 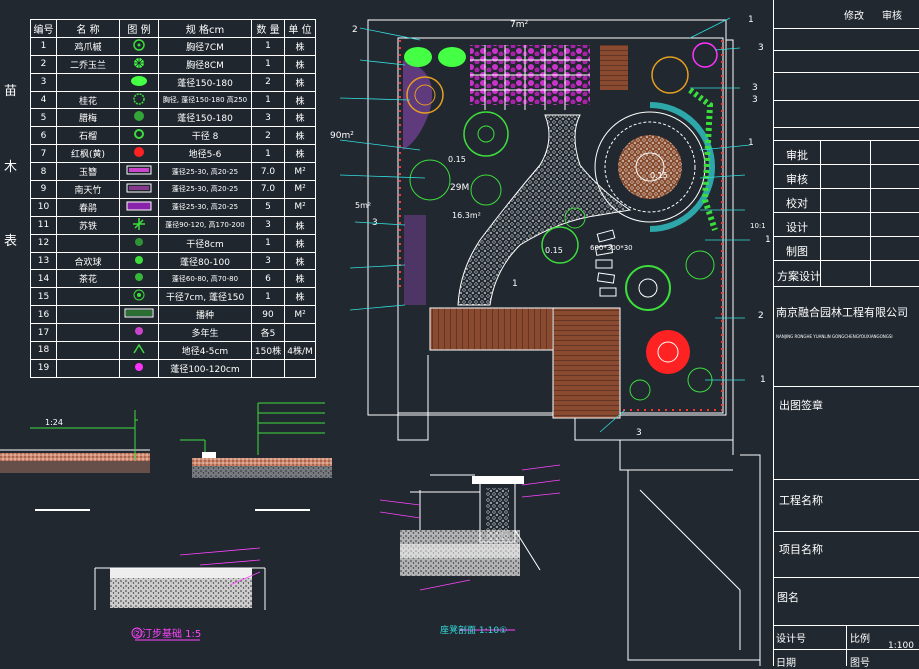 What do you see at coordinates (788, 597) in the screenshot?
I see `tb-drawing-name: 图名` at bounding box center [788, 597].